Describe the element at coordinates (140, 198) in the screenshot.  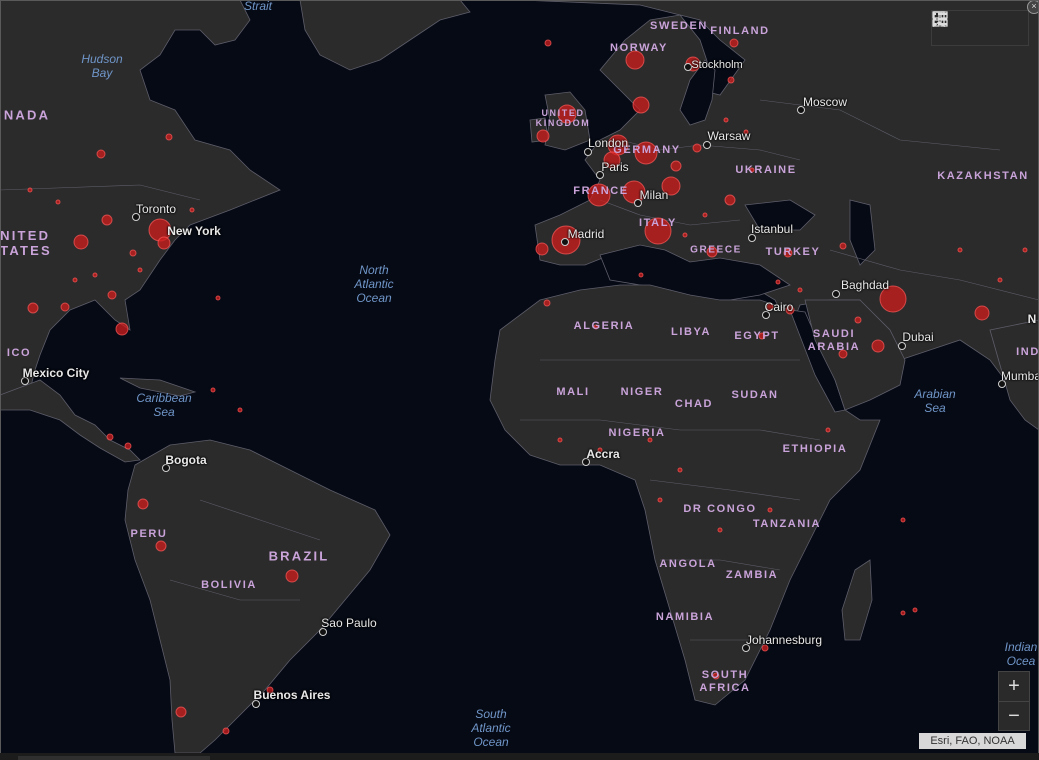
I see `land-north-america` at that location.